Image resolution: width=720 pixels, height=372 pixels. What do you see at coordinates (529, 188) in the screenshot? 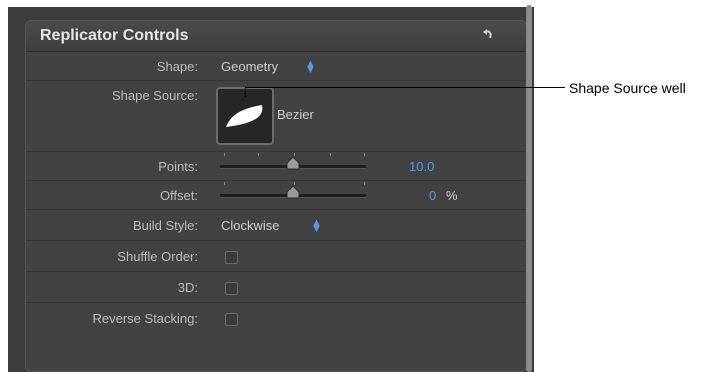
I see `scrollbar` at bounding box center [529, 188].